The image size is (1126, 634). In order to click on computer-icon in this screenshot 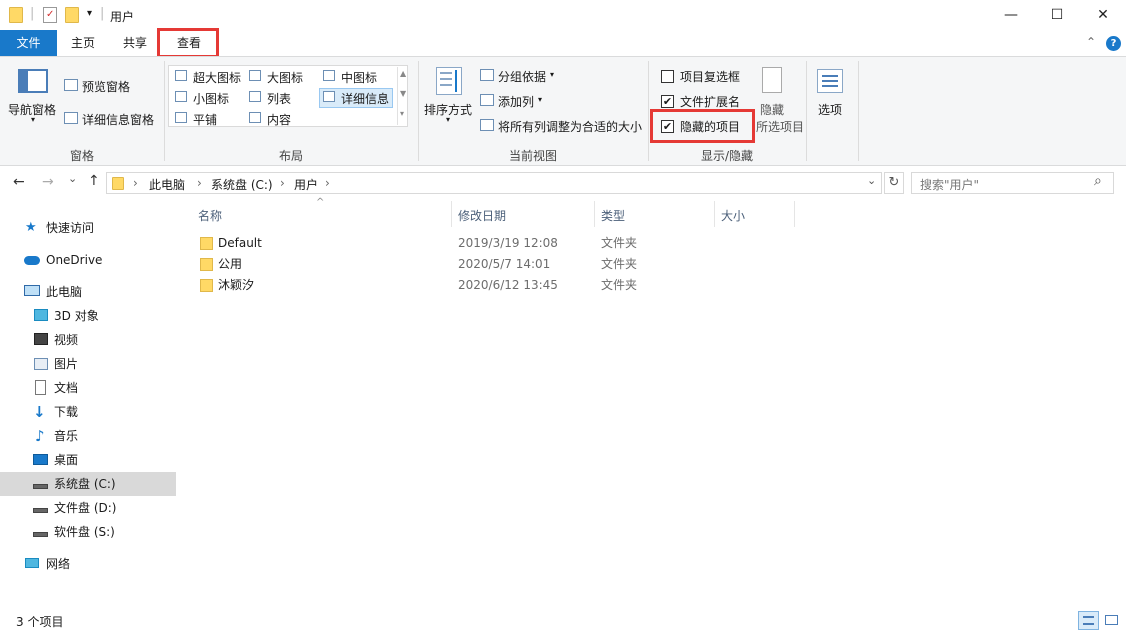, I will do `click(32, 290)`.